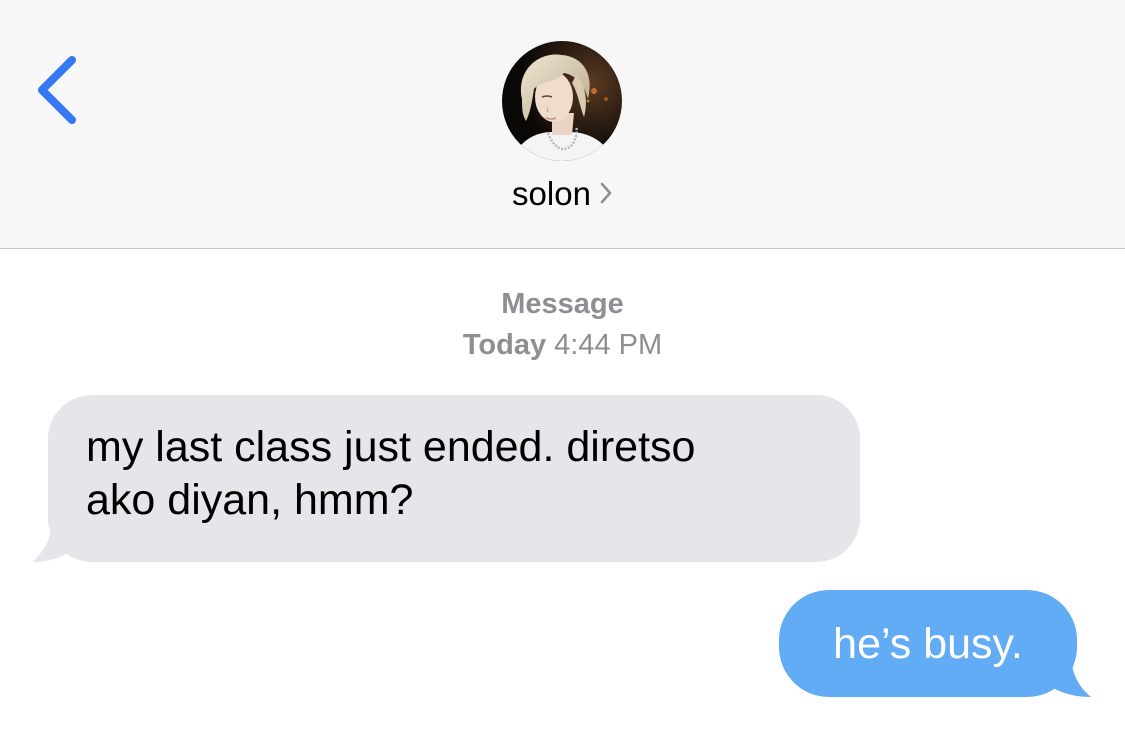 The width and height of the screenshot is (1125, 743). Describe the element at coordinates (562, 304) in the screenshot. I see `service-label: Message` at that location.